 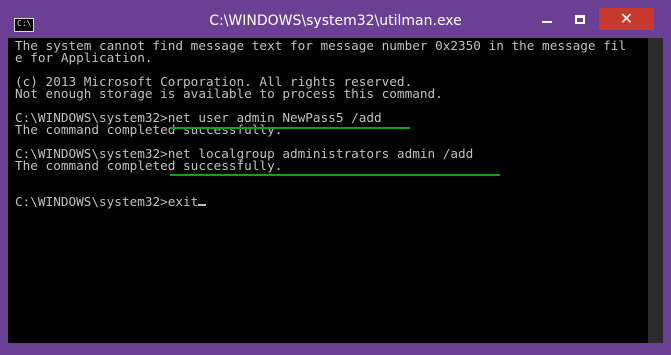 I want to click on close-icon: ✕, so click(x=626, y=18).